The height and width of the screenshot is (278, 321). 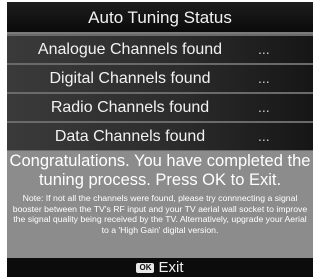 I want to click on data-channels-label: Data Channels found, so click(x=130, y=136).